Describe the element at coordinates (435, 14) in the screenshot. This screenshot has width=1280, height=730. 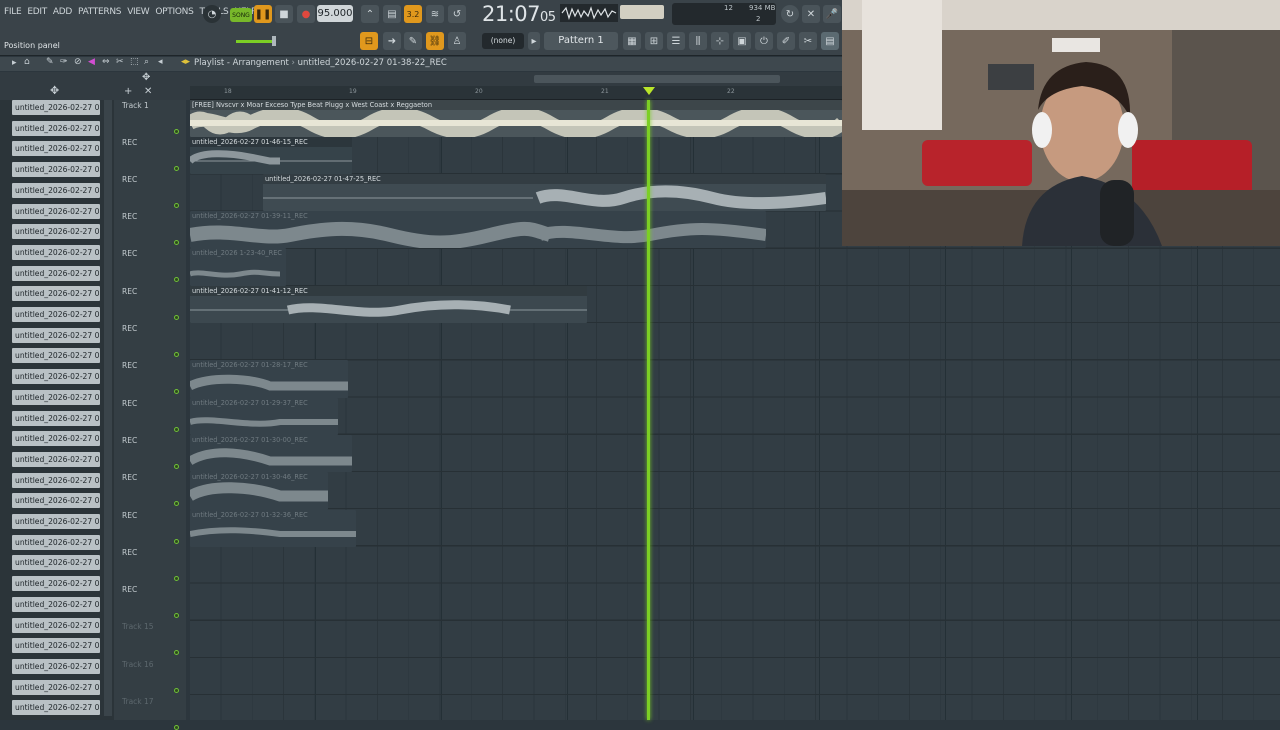
I see `blend-notes-icon: ≋` at that location.